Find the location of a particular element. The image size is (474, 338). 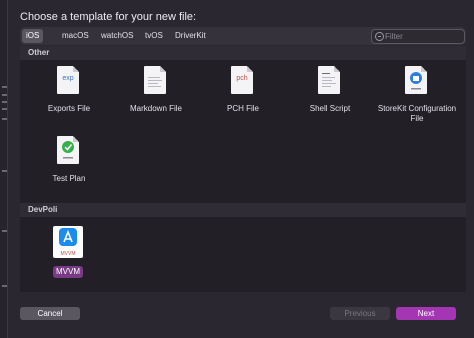

blank-document-icon is located at coordinates (155, 80).